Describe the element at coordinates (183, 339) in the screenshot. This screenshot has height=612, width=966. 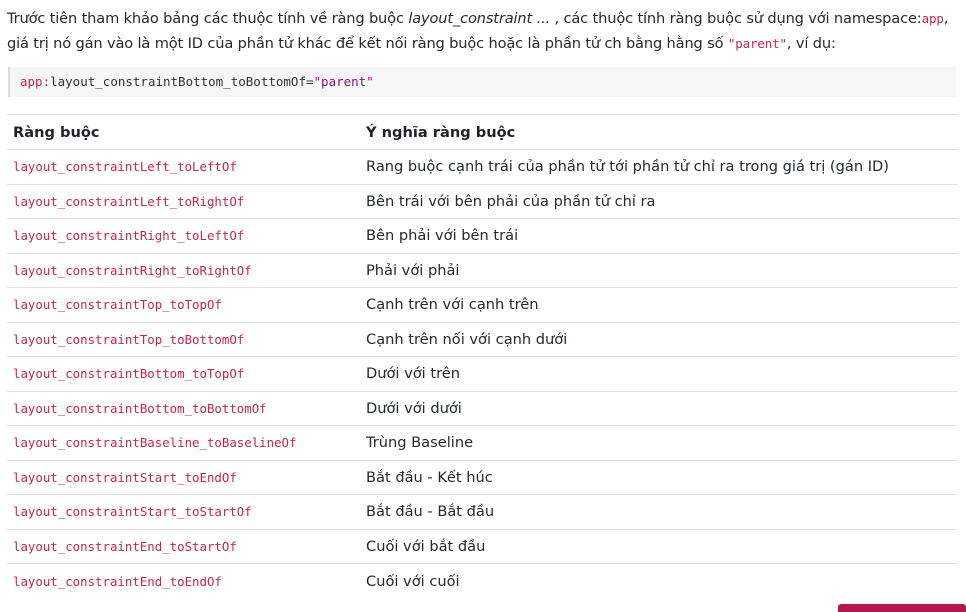
I see `constraint-name: layout_constraintTop_toBottomOf` at that location.